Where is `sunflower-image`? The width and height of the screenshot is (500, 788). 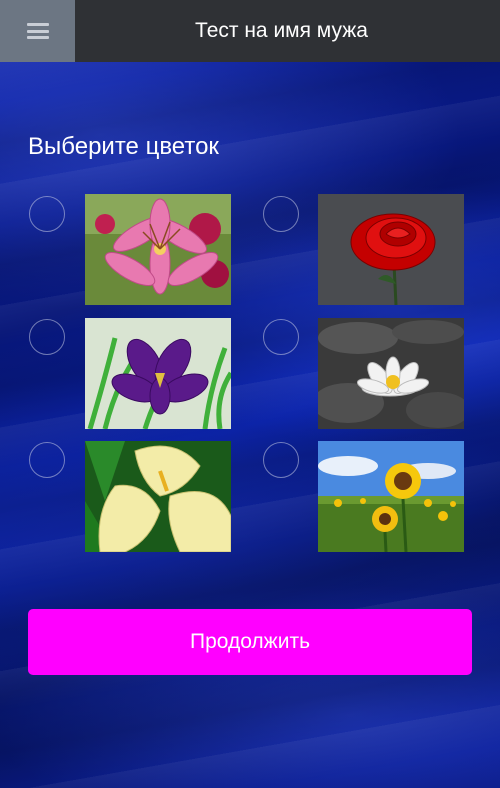
sunflower-image is located at coordinates (391, 496).